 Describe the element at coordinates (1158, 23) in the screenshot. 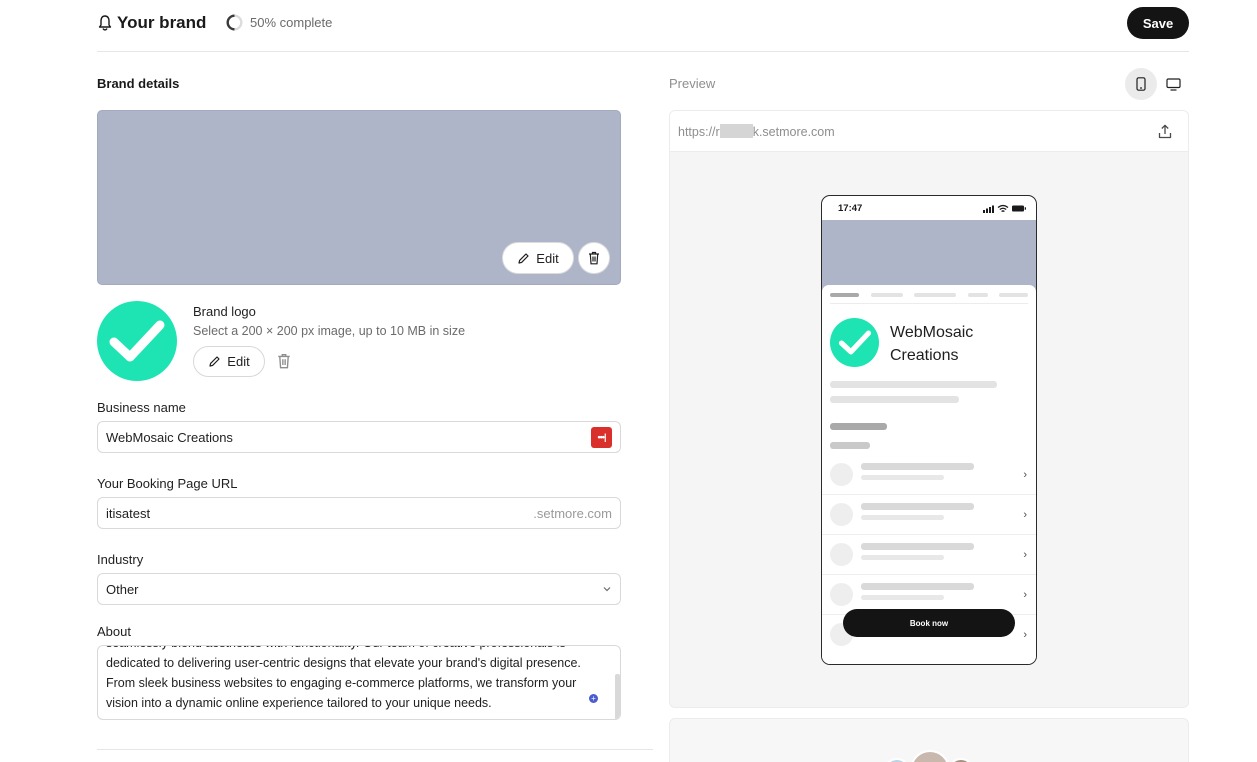

I see `save-button: Save` at that location.